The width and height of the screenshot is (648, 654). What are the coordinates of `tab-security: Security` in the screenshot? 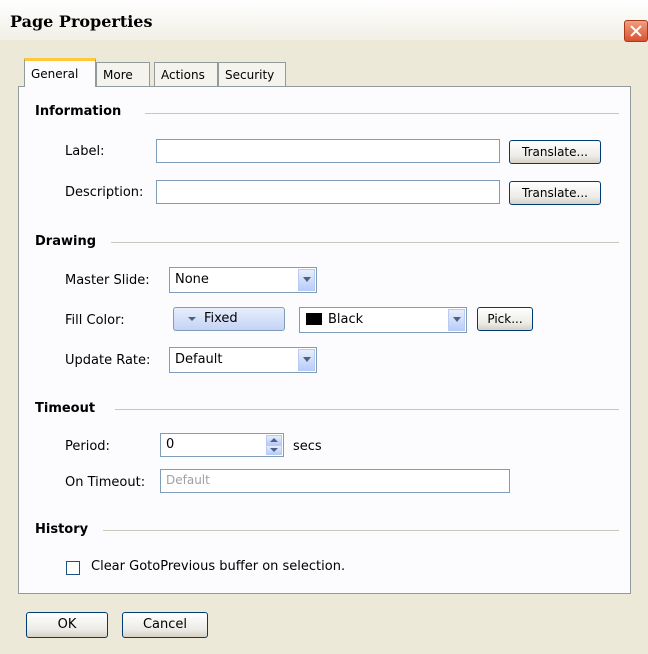 It's located at (252, 74).